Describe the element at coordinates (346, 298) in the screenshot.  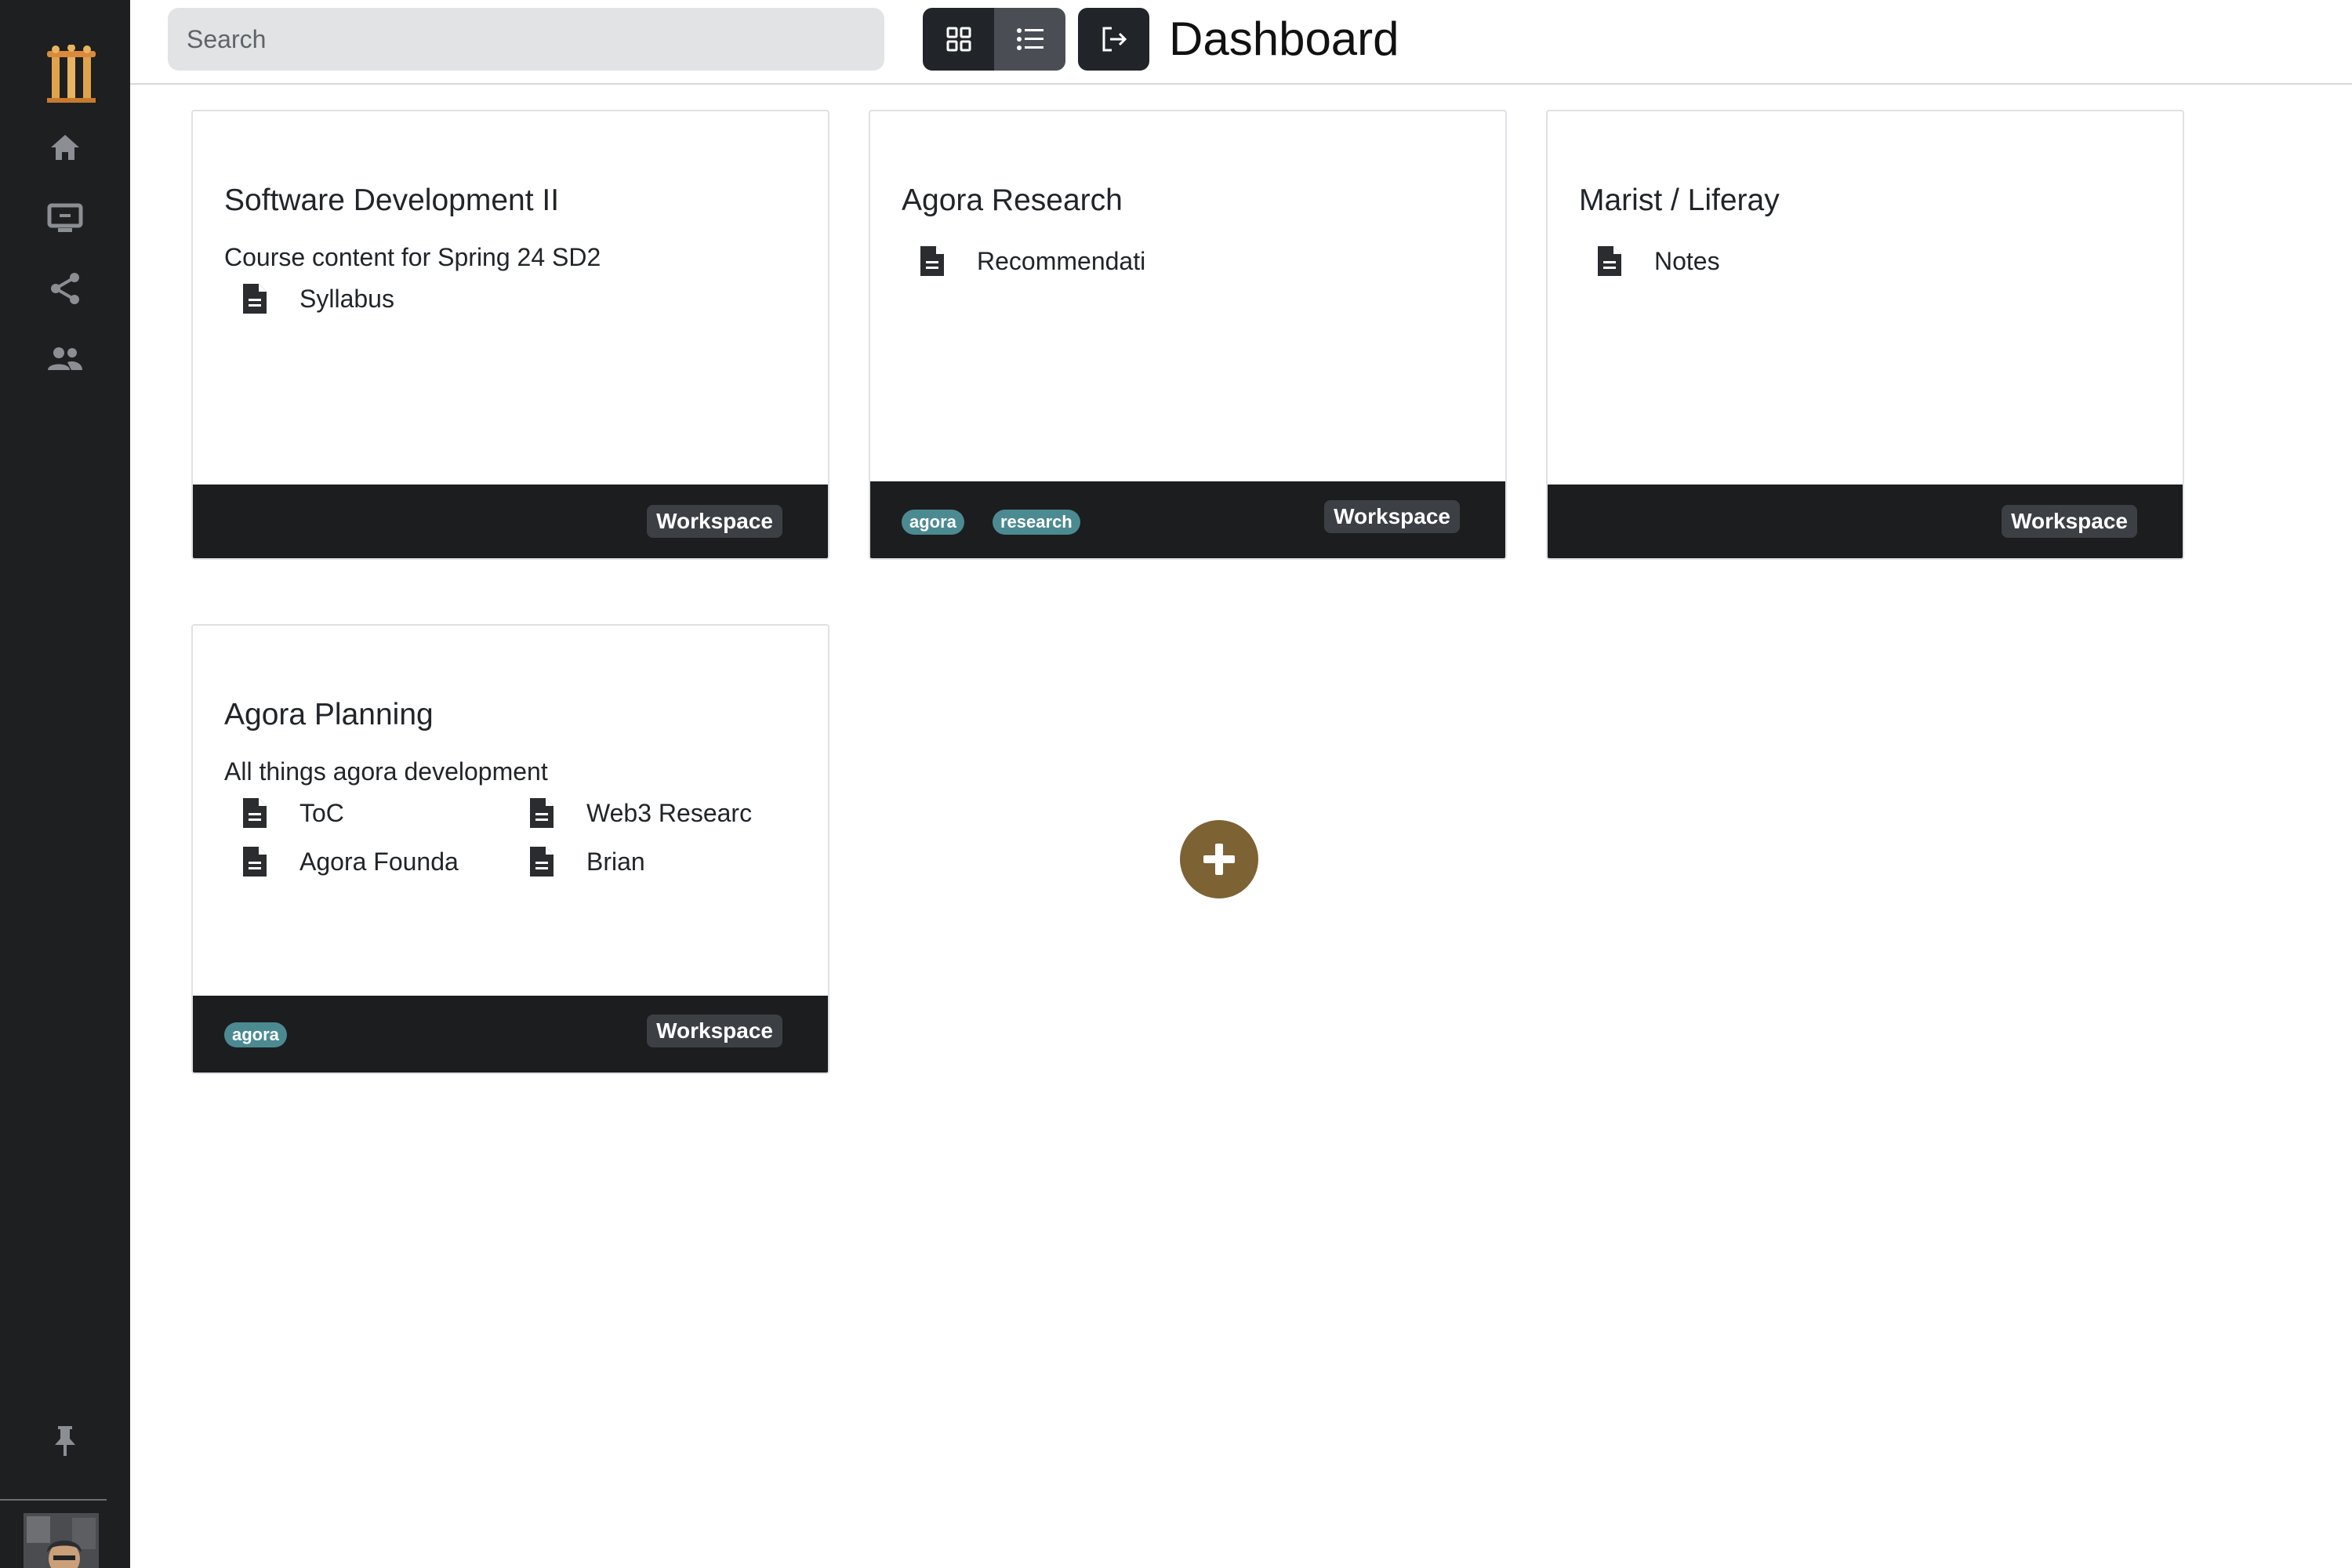
I see `doc-label: Syllabus` at that location.